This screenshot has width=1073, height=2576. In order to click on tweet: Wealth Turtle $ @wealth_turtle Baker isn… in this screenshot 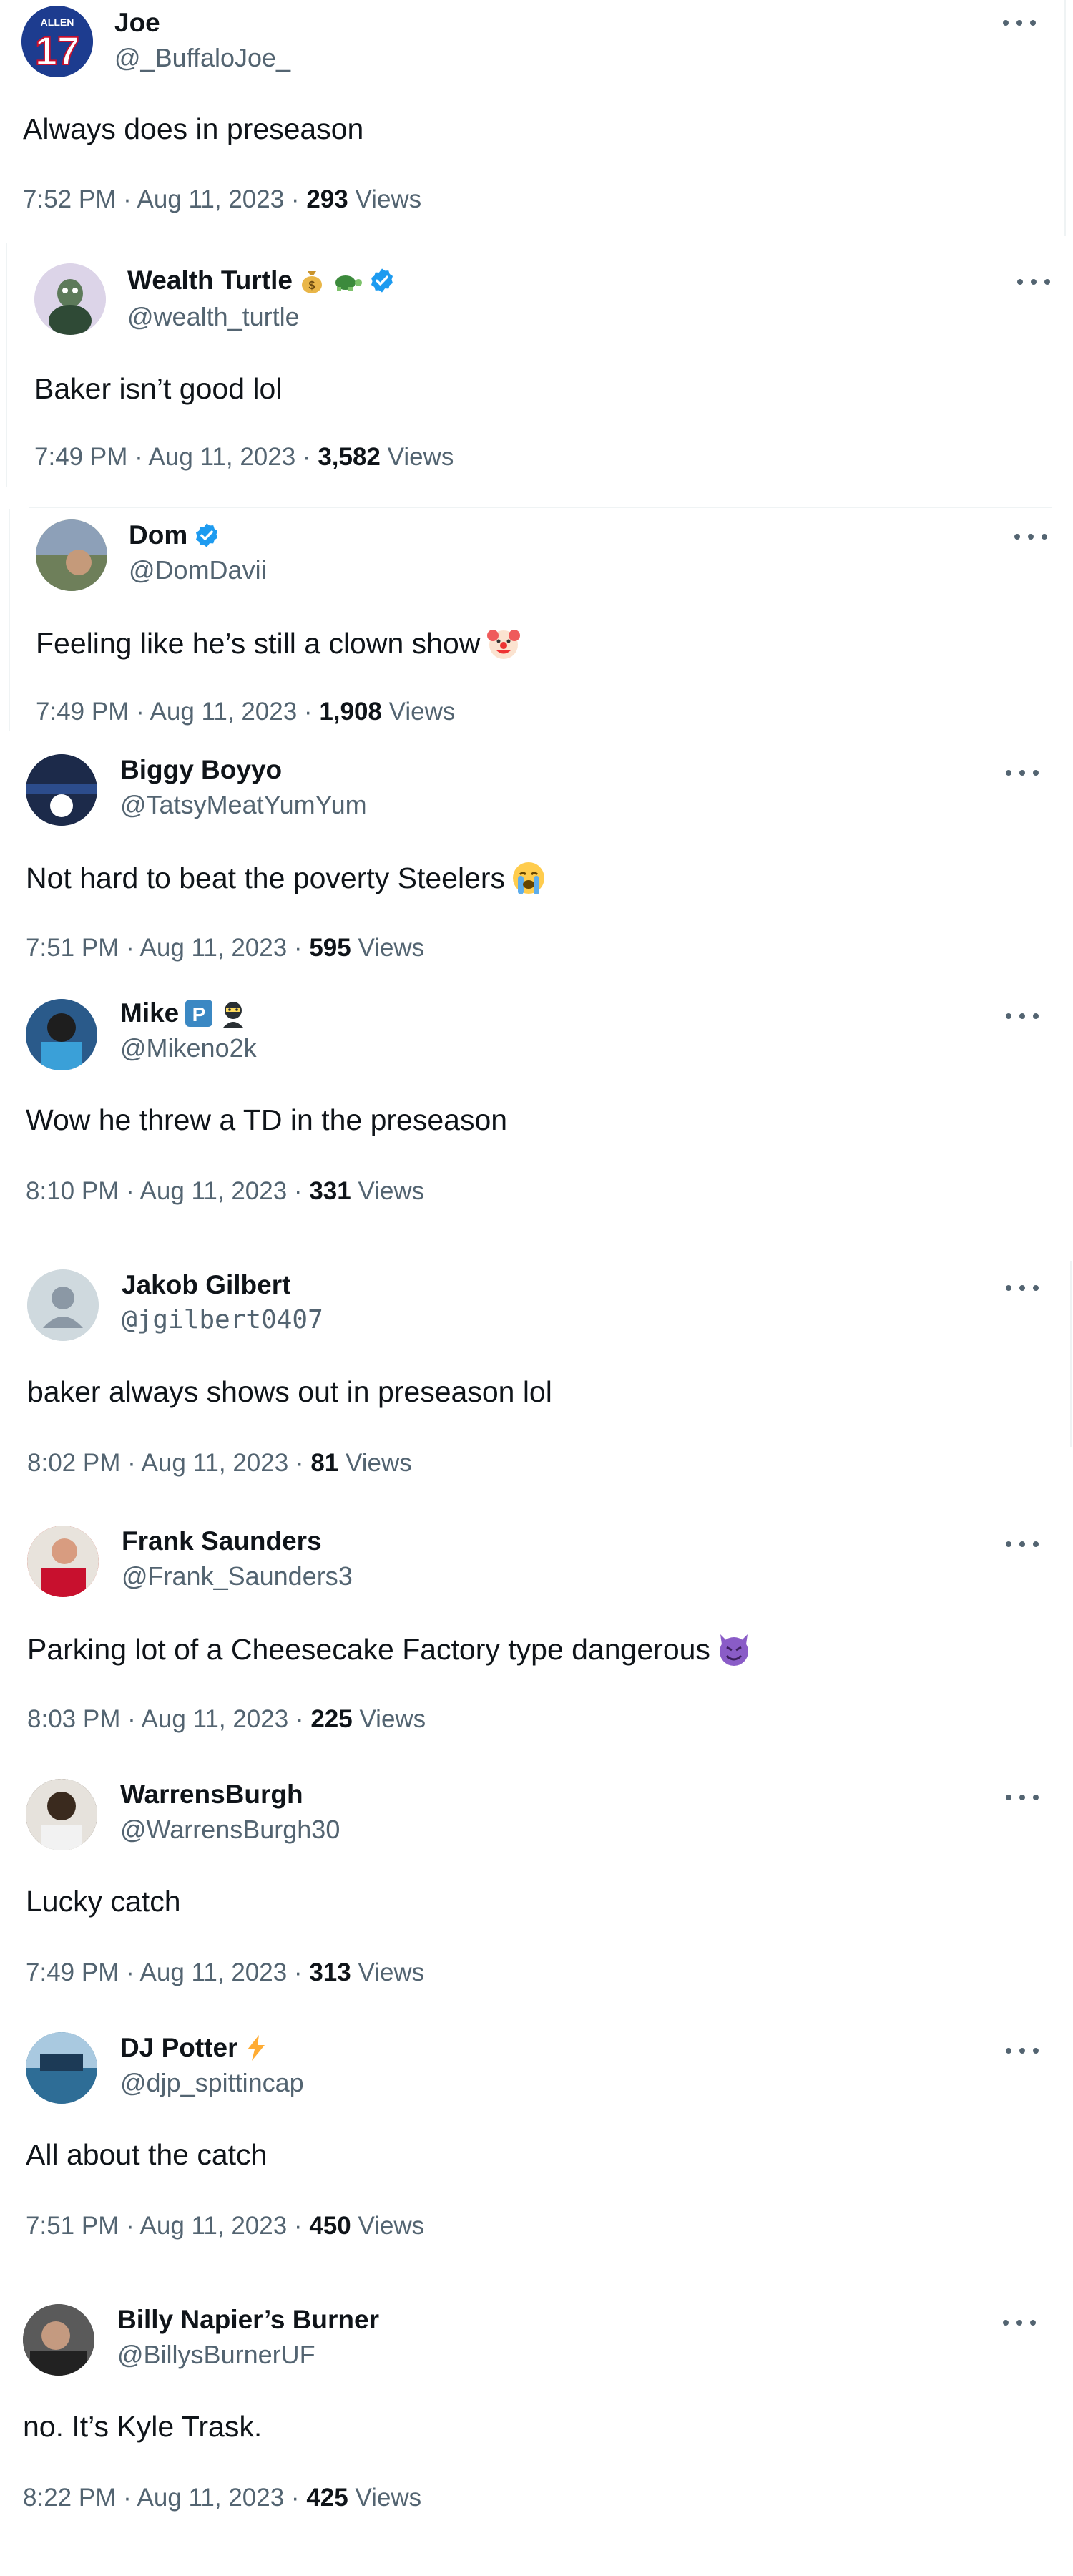, I will do `click(536, 372)`.